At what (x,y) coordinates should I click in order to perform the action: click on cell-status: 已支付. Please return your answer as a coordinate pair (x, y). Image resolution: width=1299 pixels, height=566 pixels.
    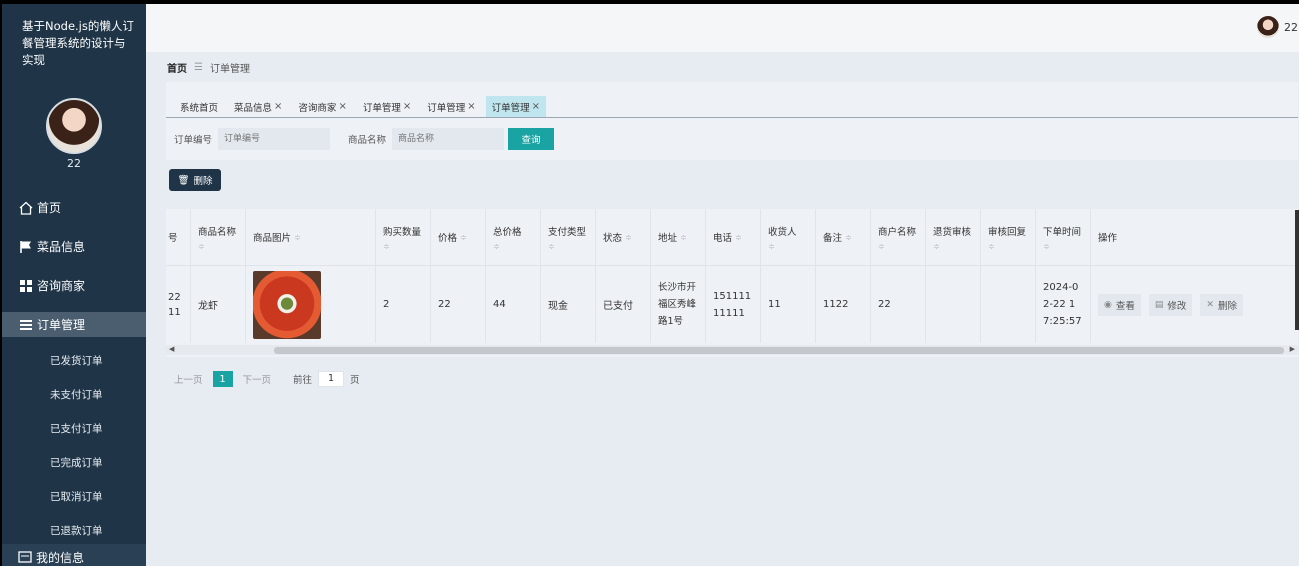
    Looking at the image, I should click on (623, 304).